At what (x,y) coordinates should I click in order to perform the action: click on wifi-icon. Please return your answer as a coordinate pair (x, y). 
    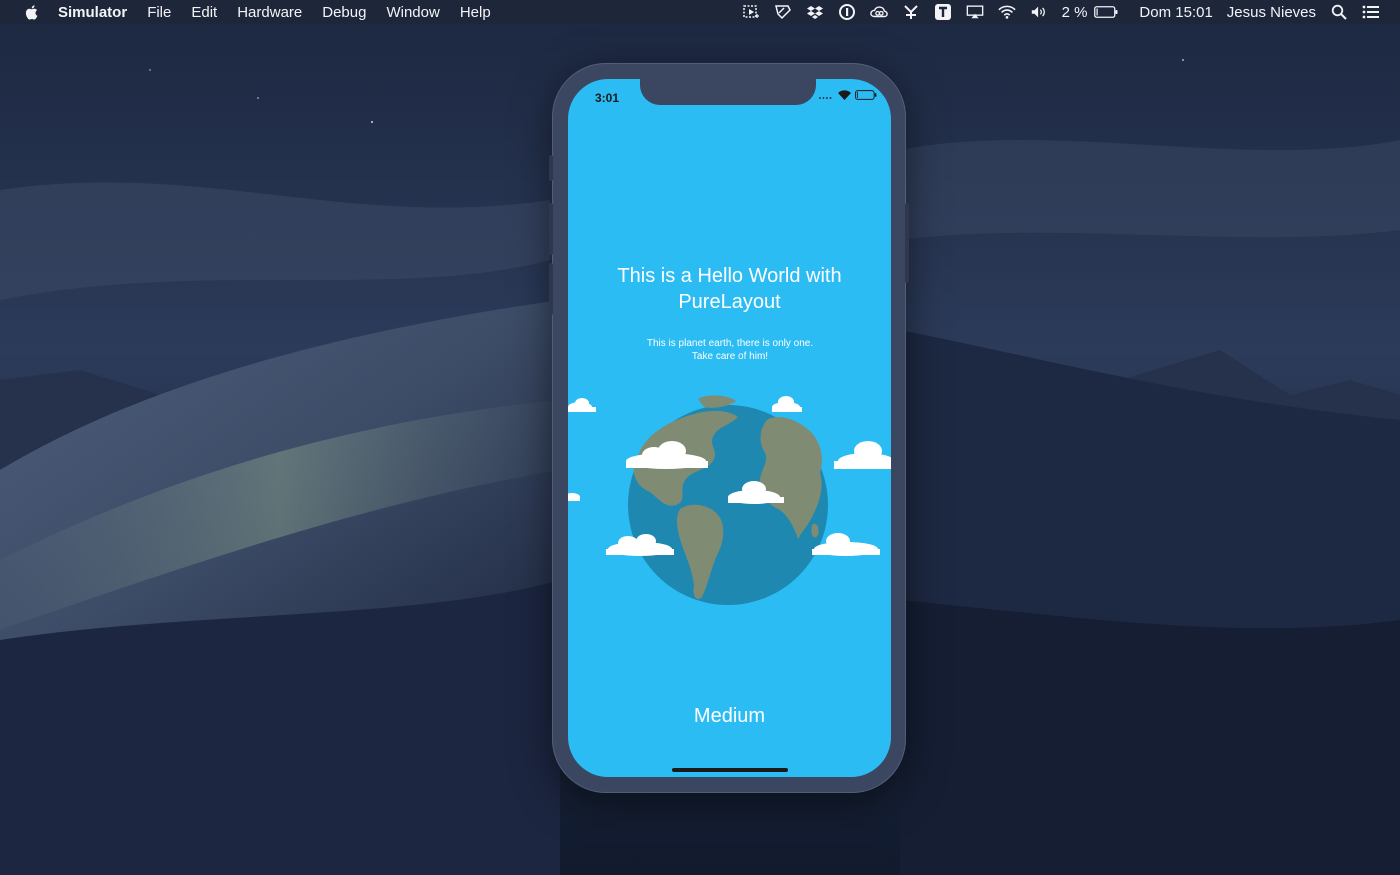
    Looking at the image, I should click on (1006, 12).